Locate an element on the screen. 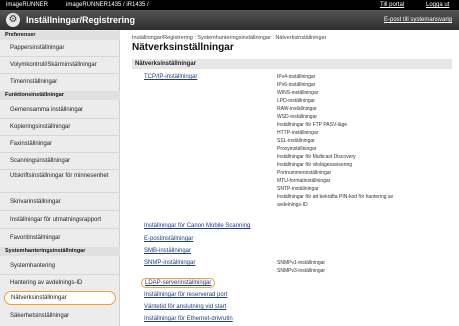  tcp-item: IPv6-inställningar is located at coordinates (296, 85).